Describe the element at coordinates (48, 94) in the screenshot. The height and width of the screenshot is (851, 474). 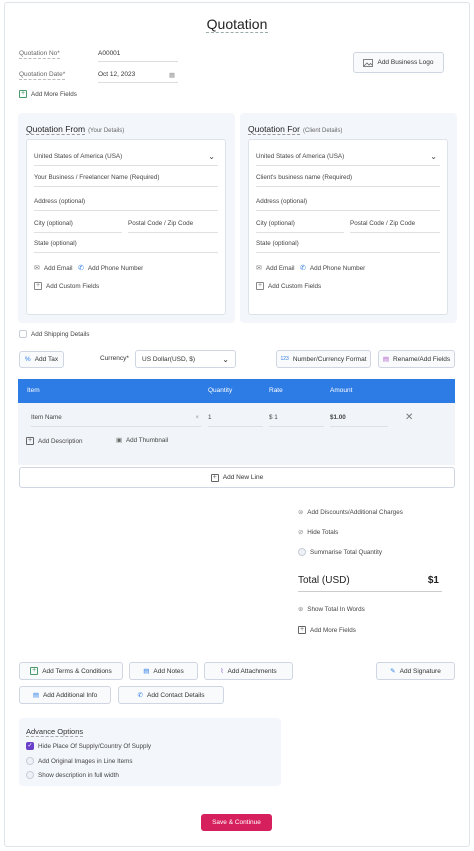
I see `add-more-fields-link: + Add More Fields` at that location.